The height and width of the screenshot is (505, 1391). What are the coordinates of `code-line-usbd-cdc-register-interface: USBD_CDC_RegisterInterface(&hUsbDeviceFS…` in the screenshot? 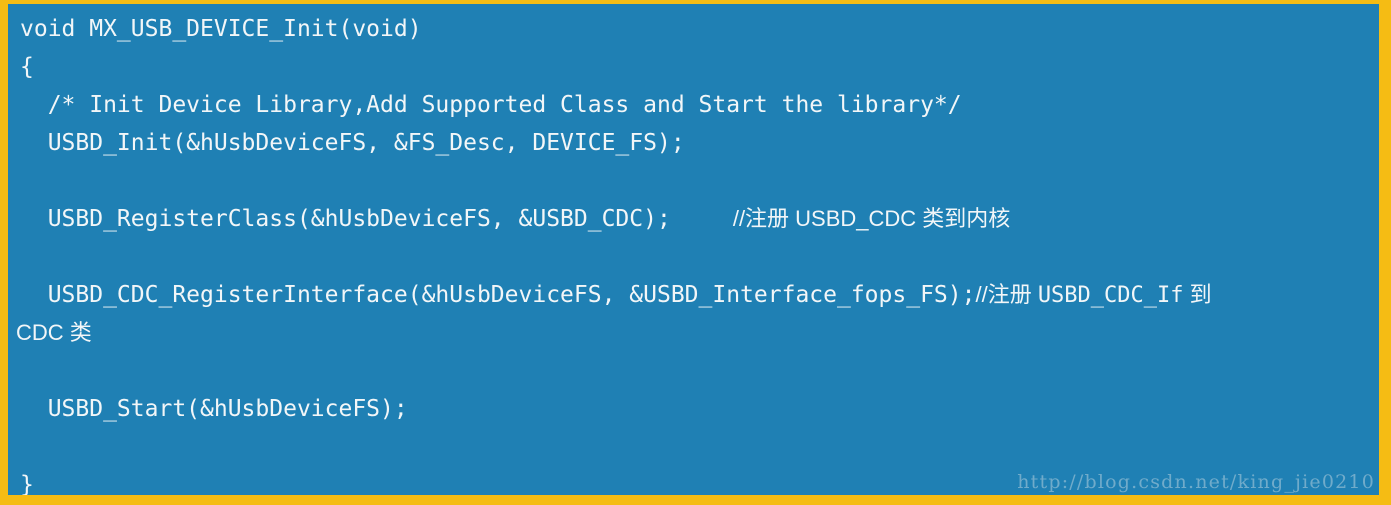 It's located at (699, 295).